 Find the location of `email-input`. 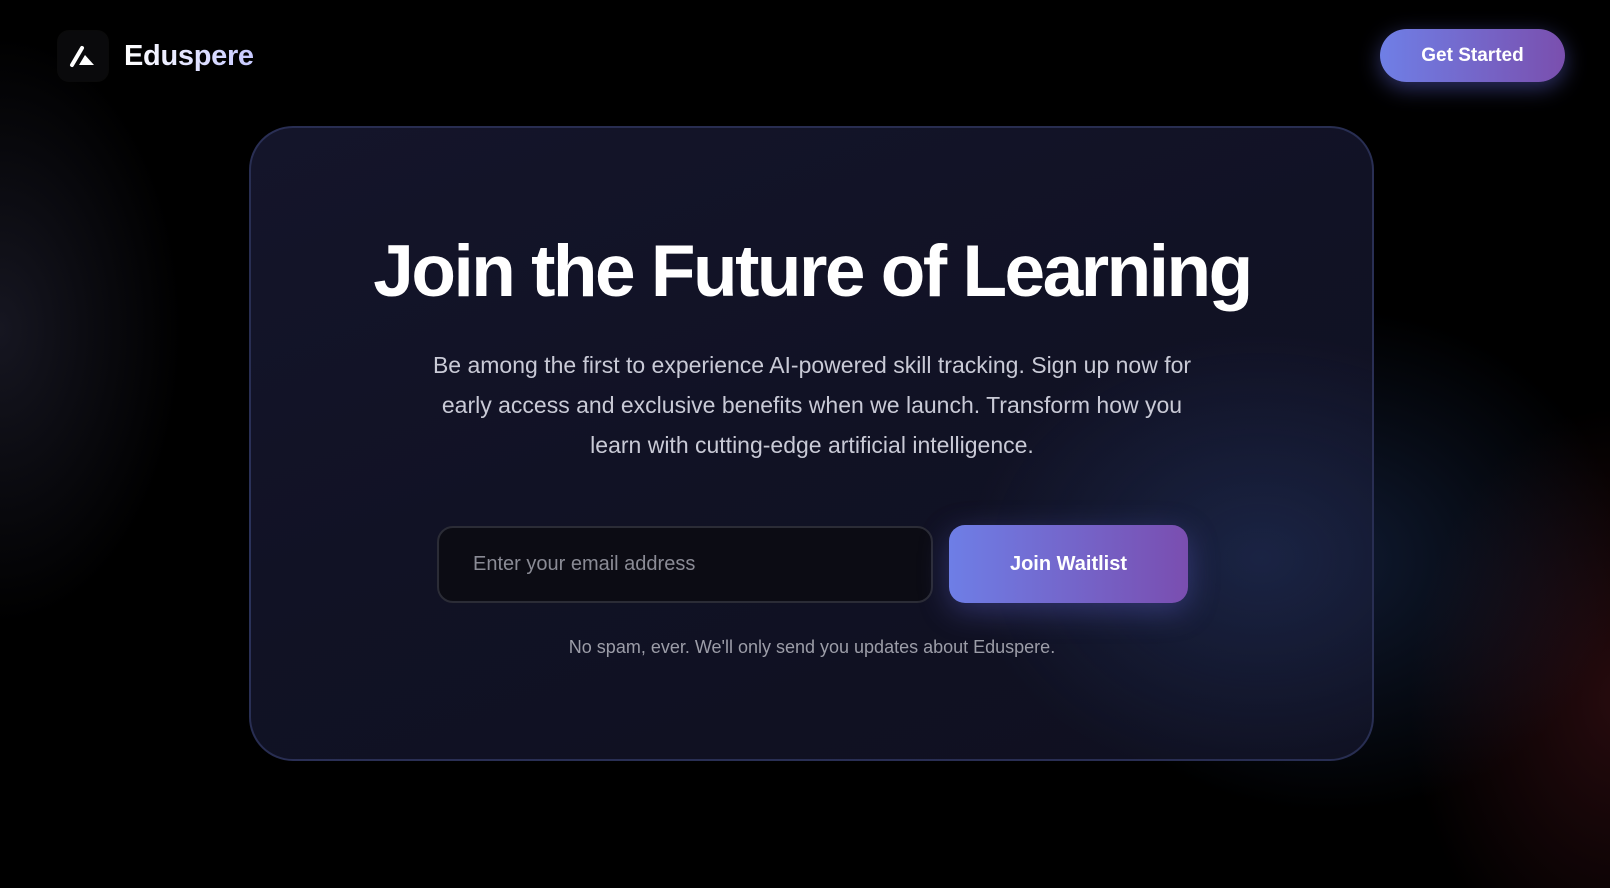

email-input is located at coordinates (685, 564).